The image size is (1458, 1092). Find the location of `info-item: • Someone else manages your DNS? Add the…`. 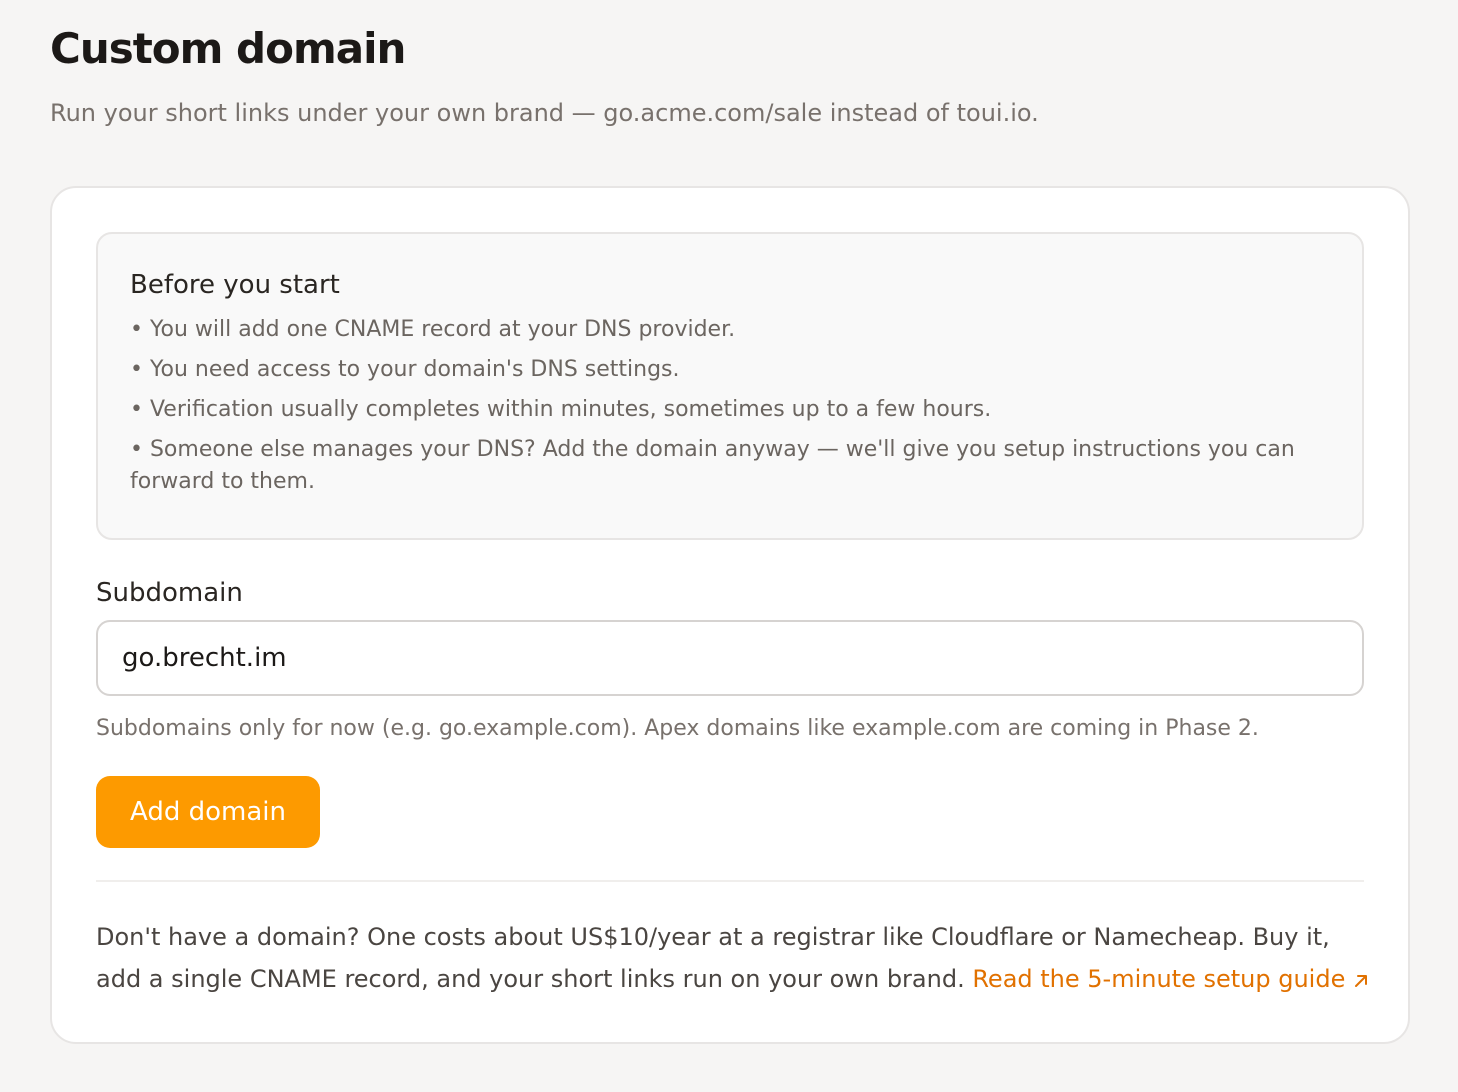

info-item: • Someone else manages your DNS? Add the… is located at coordinates (712, 465).